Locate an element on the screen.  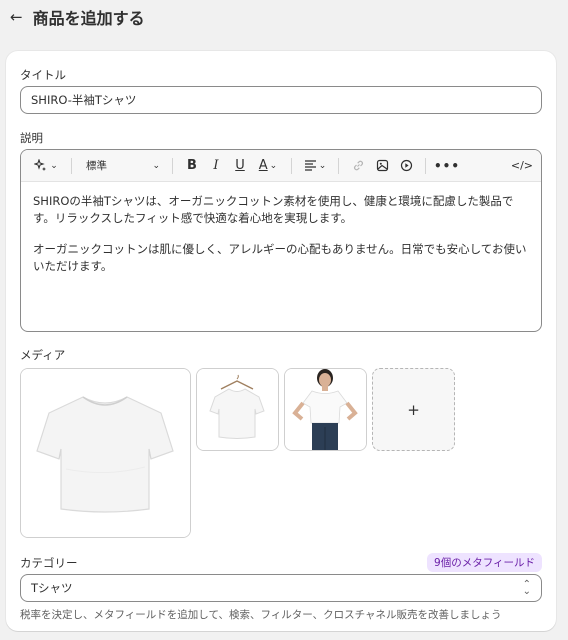
magic-icon: ⌄ is located at coordinates (46, 166).